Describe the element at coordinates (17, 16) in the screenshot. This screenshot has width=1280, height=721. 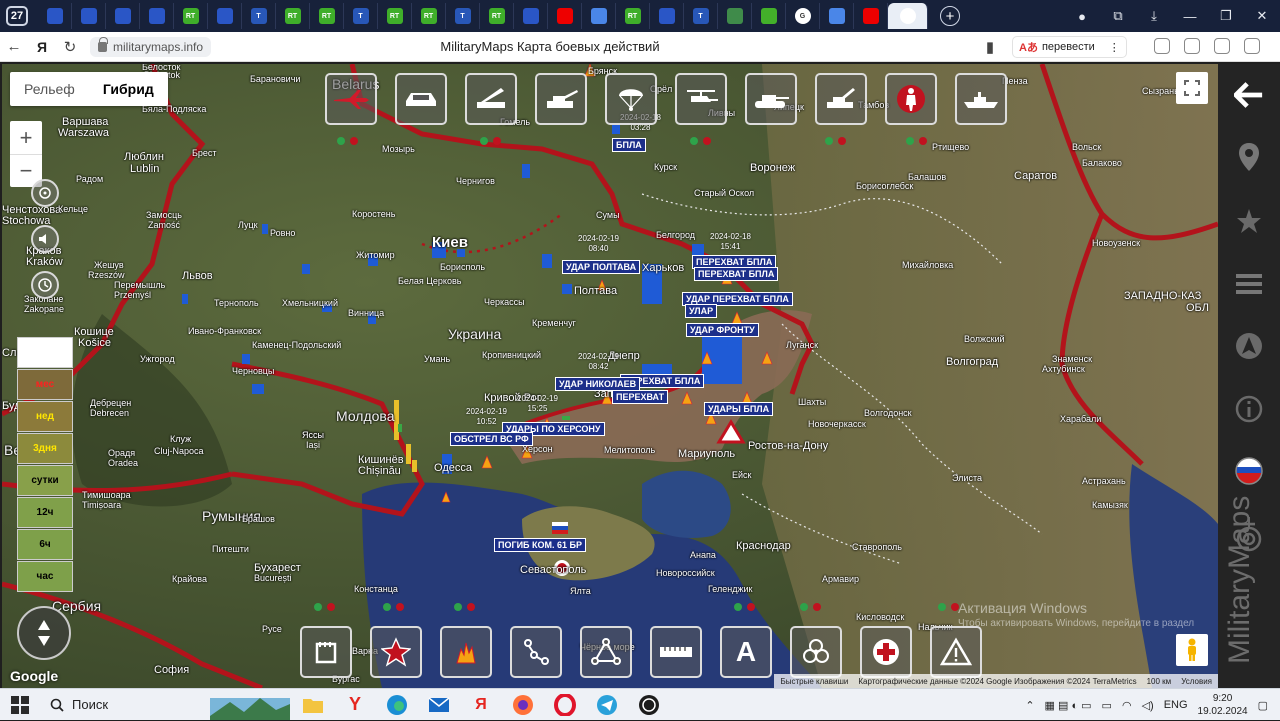
I see `tab-count-badge: 27` at that location.